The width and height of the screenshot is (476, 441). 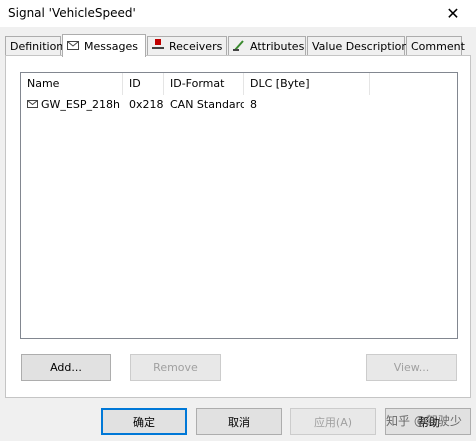 I want to click on ok-button: 确定, so click(x=144, y=421).